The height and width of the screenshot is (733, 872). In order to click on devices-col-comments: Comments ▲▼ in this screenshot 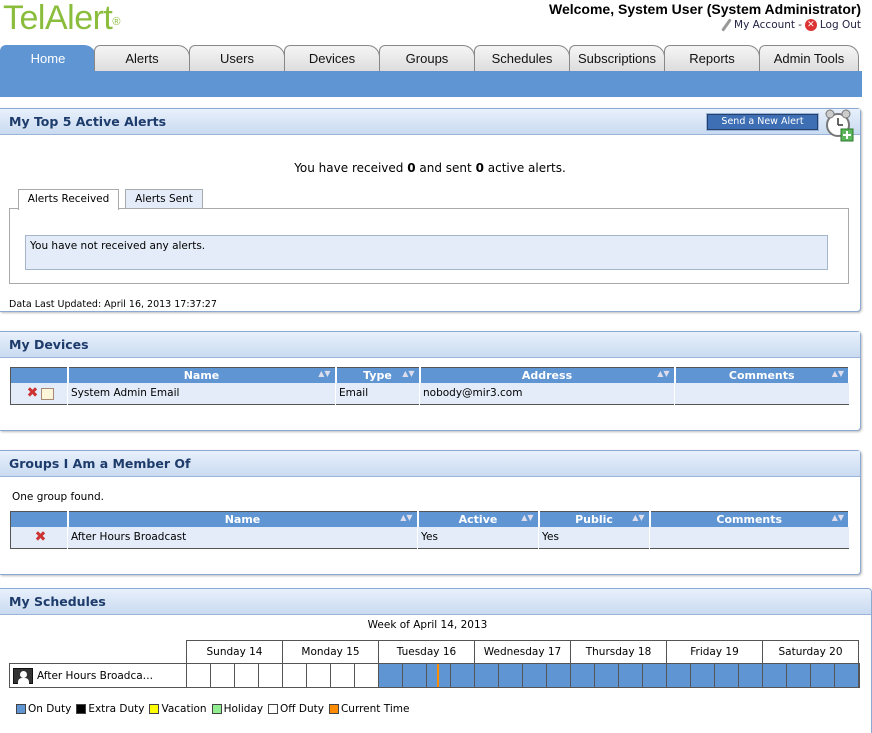, I will do `click(762, 375)`.